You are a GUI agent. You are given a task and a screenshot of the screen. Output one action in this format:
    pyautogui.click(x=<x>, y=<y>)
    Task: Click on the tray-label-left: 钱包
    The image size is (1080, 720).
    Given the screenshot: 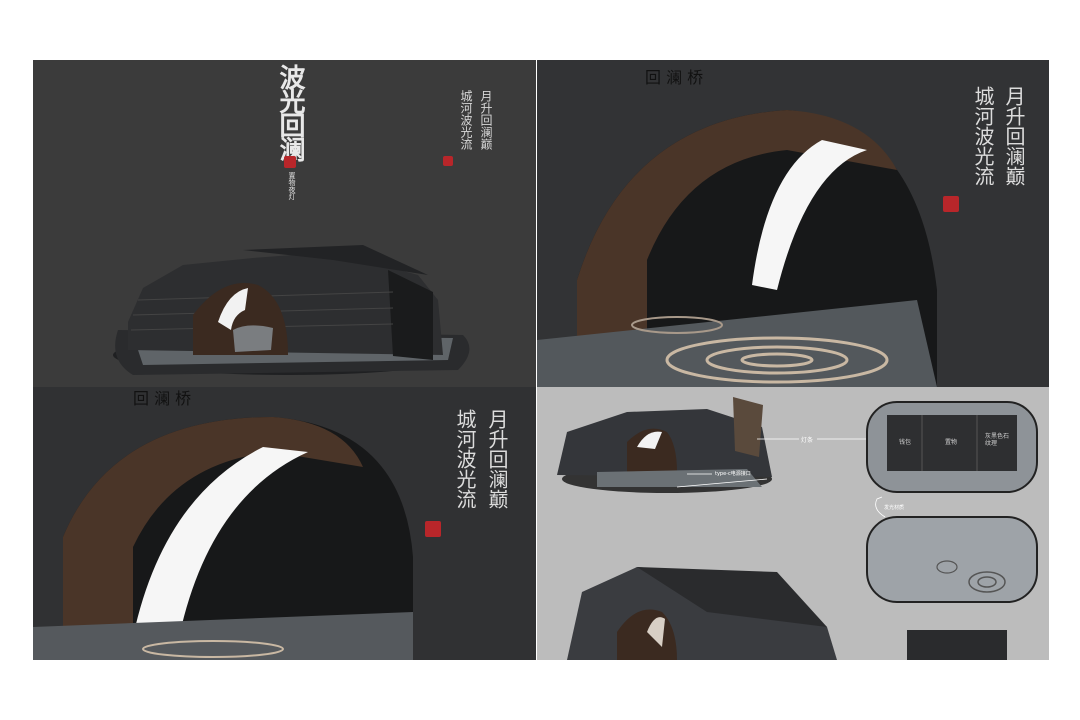 What is the action you would take?
    pyautogui.click(x=905, y=442)
    